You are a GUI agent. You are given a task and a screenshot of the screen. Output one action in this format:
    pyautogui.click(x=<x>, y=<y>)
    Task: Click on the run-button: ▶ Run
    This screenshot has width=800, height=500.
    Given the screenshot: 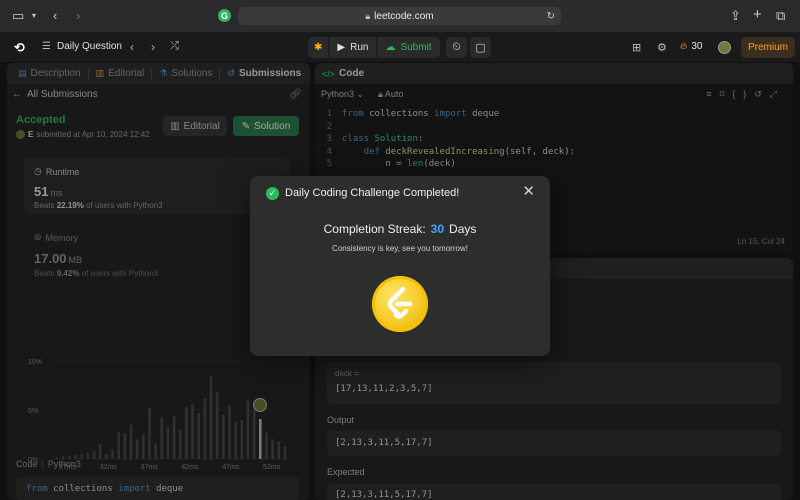 What is the action you would take?
    pyautogui.click(x=352, y=47)
    